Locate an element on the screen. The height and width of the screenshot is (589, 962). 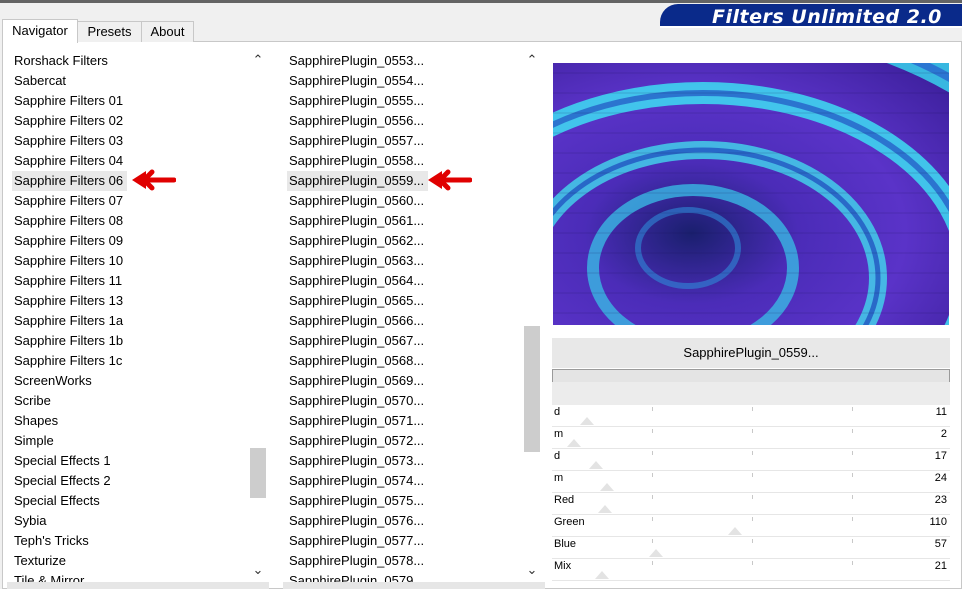
category-item: ScreenWorks is located at coordinates (54, 381).